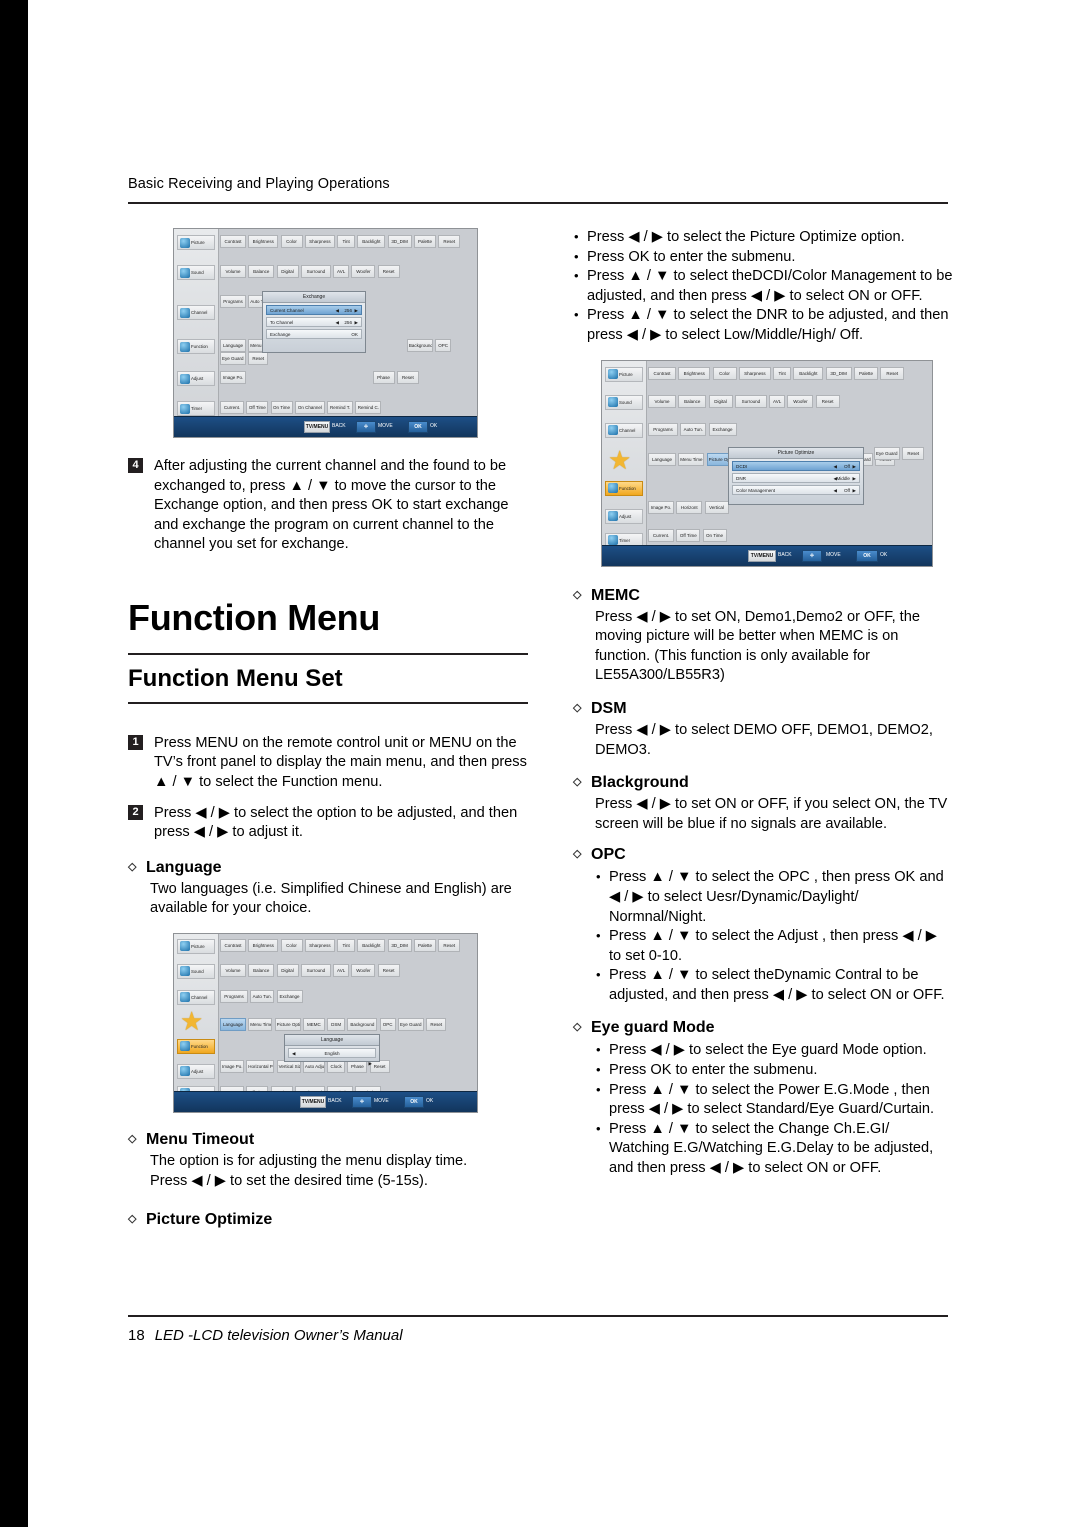 This screenshot has height=1527, width=1080. Describe the element at coordinates (196, 408) in the screenshot. I see `osd-rail-timer: Timer` at that location.